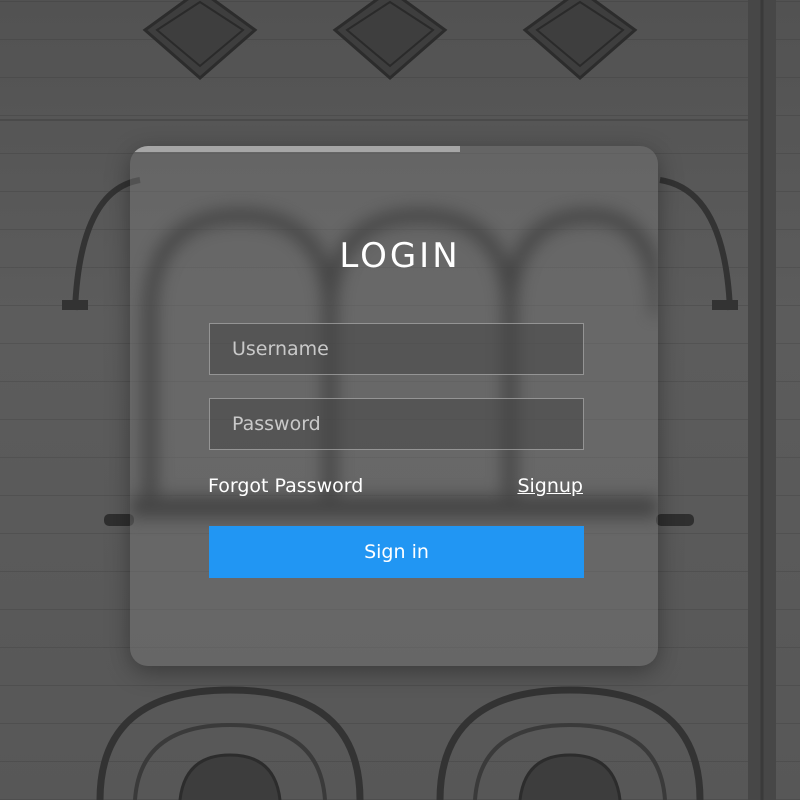 This screenshot has width=800, height=800. What do you see at coordinates (396, 424) in the screenshot?
I see `password-input` at bounding box center [396, 424].